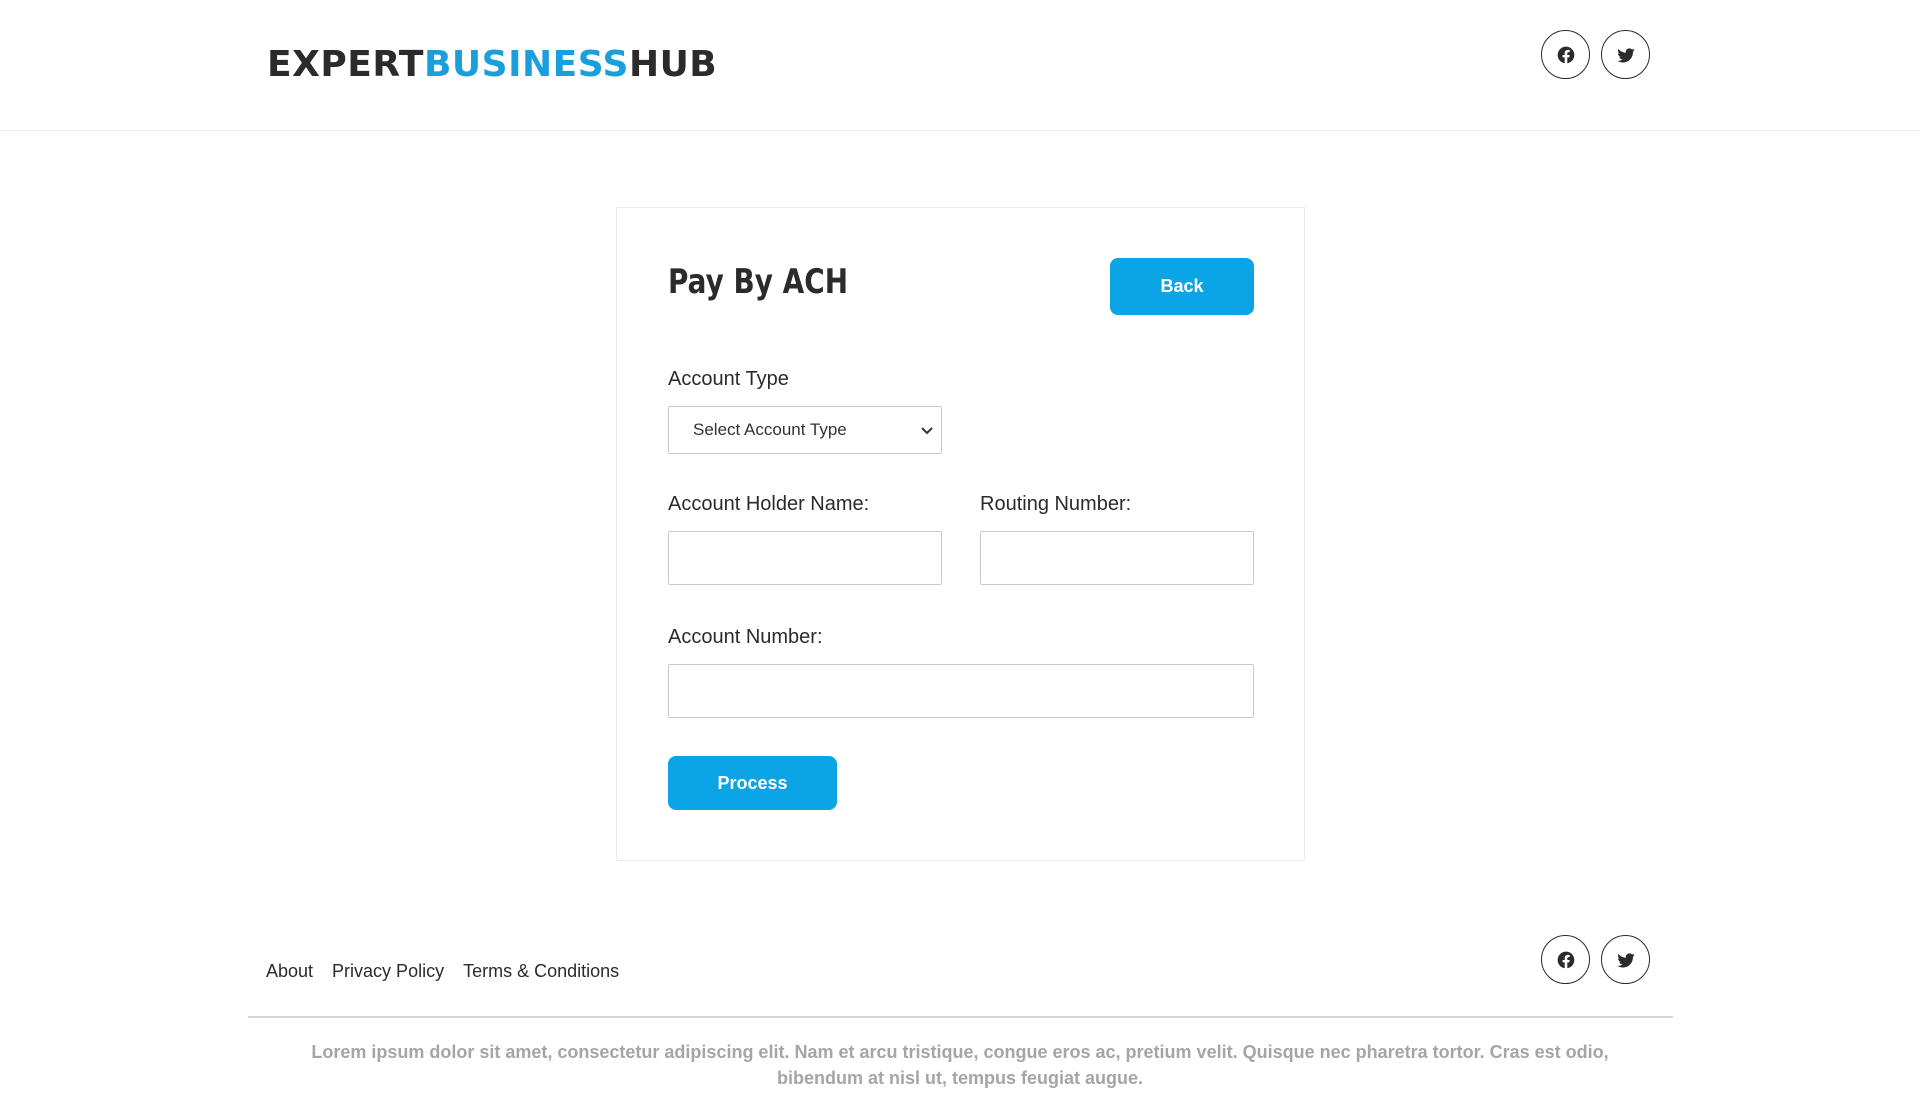 The width and height of the screenshot is (1920, 1108). What do you see at coordinates (769, 504) in the screenshot?
I see `account-holder-name-label: Account Holder Name:` at bounding box center [769, 504].